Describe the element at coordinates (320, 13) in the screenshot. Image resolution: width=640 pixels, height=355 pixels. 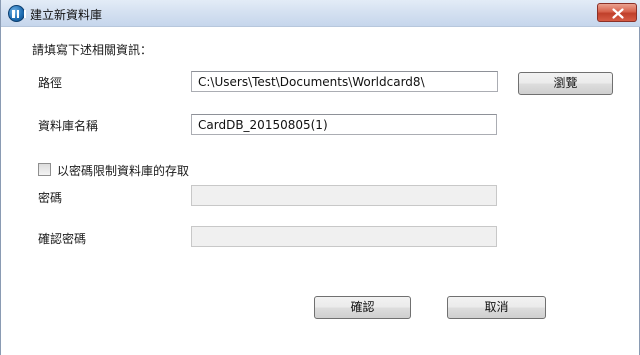
I see `title-bar: 建立新資料庫` at that location.